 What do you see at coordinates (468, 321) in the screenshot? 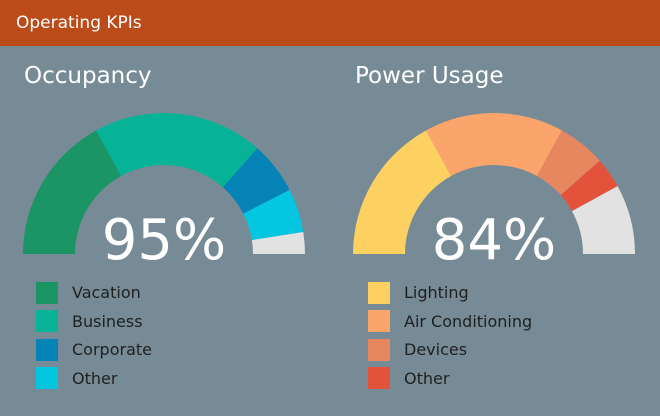
I see `legend-label: Air Conditioning` at bounding box center [468, 321].